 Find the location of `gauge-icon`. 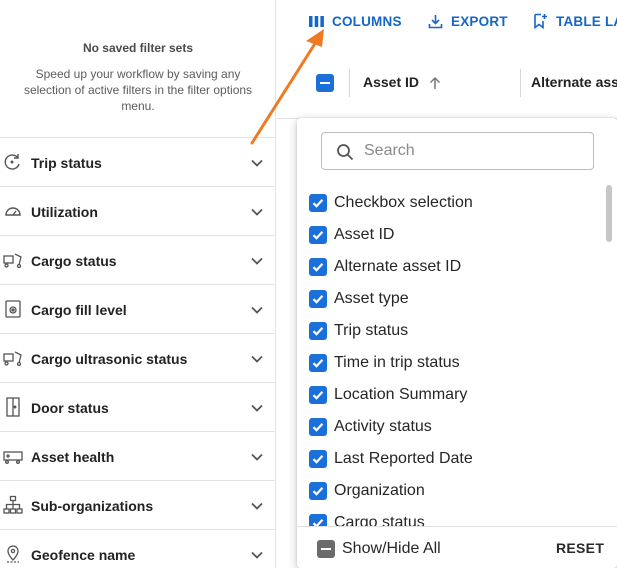

gauge-icon is located at coordinates (13, 211).